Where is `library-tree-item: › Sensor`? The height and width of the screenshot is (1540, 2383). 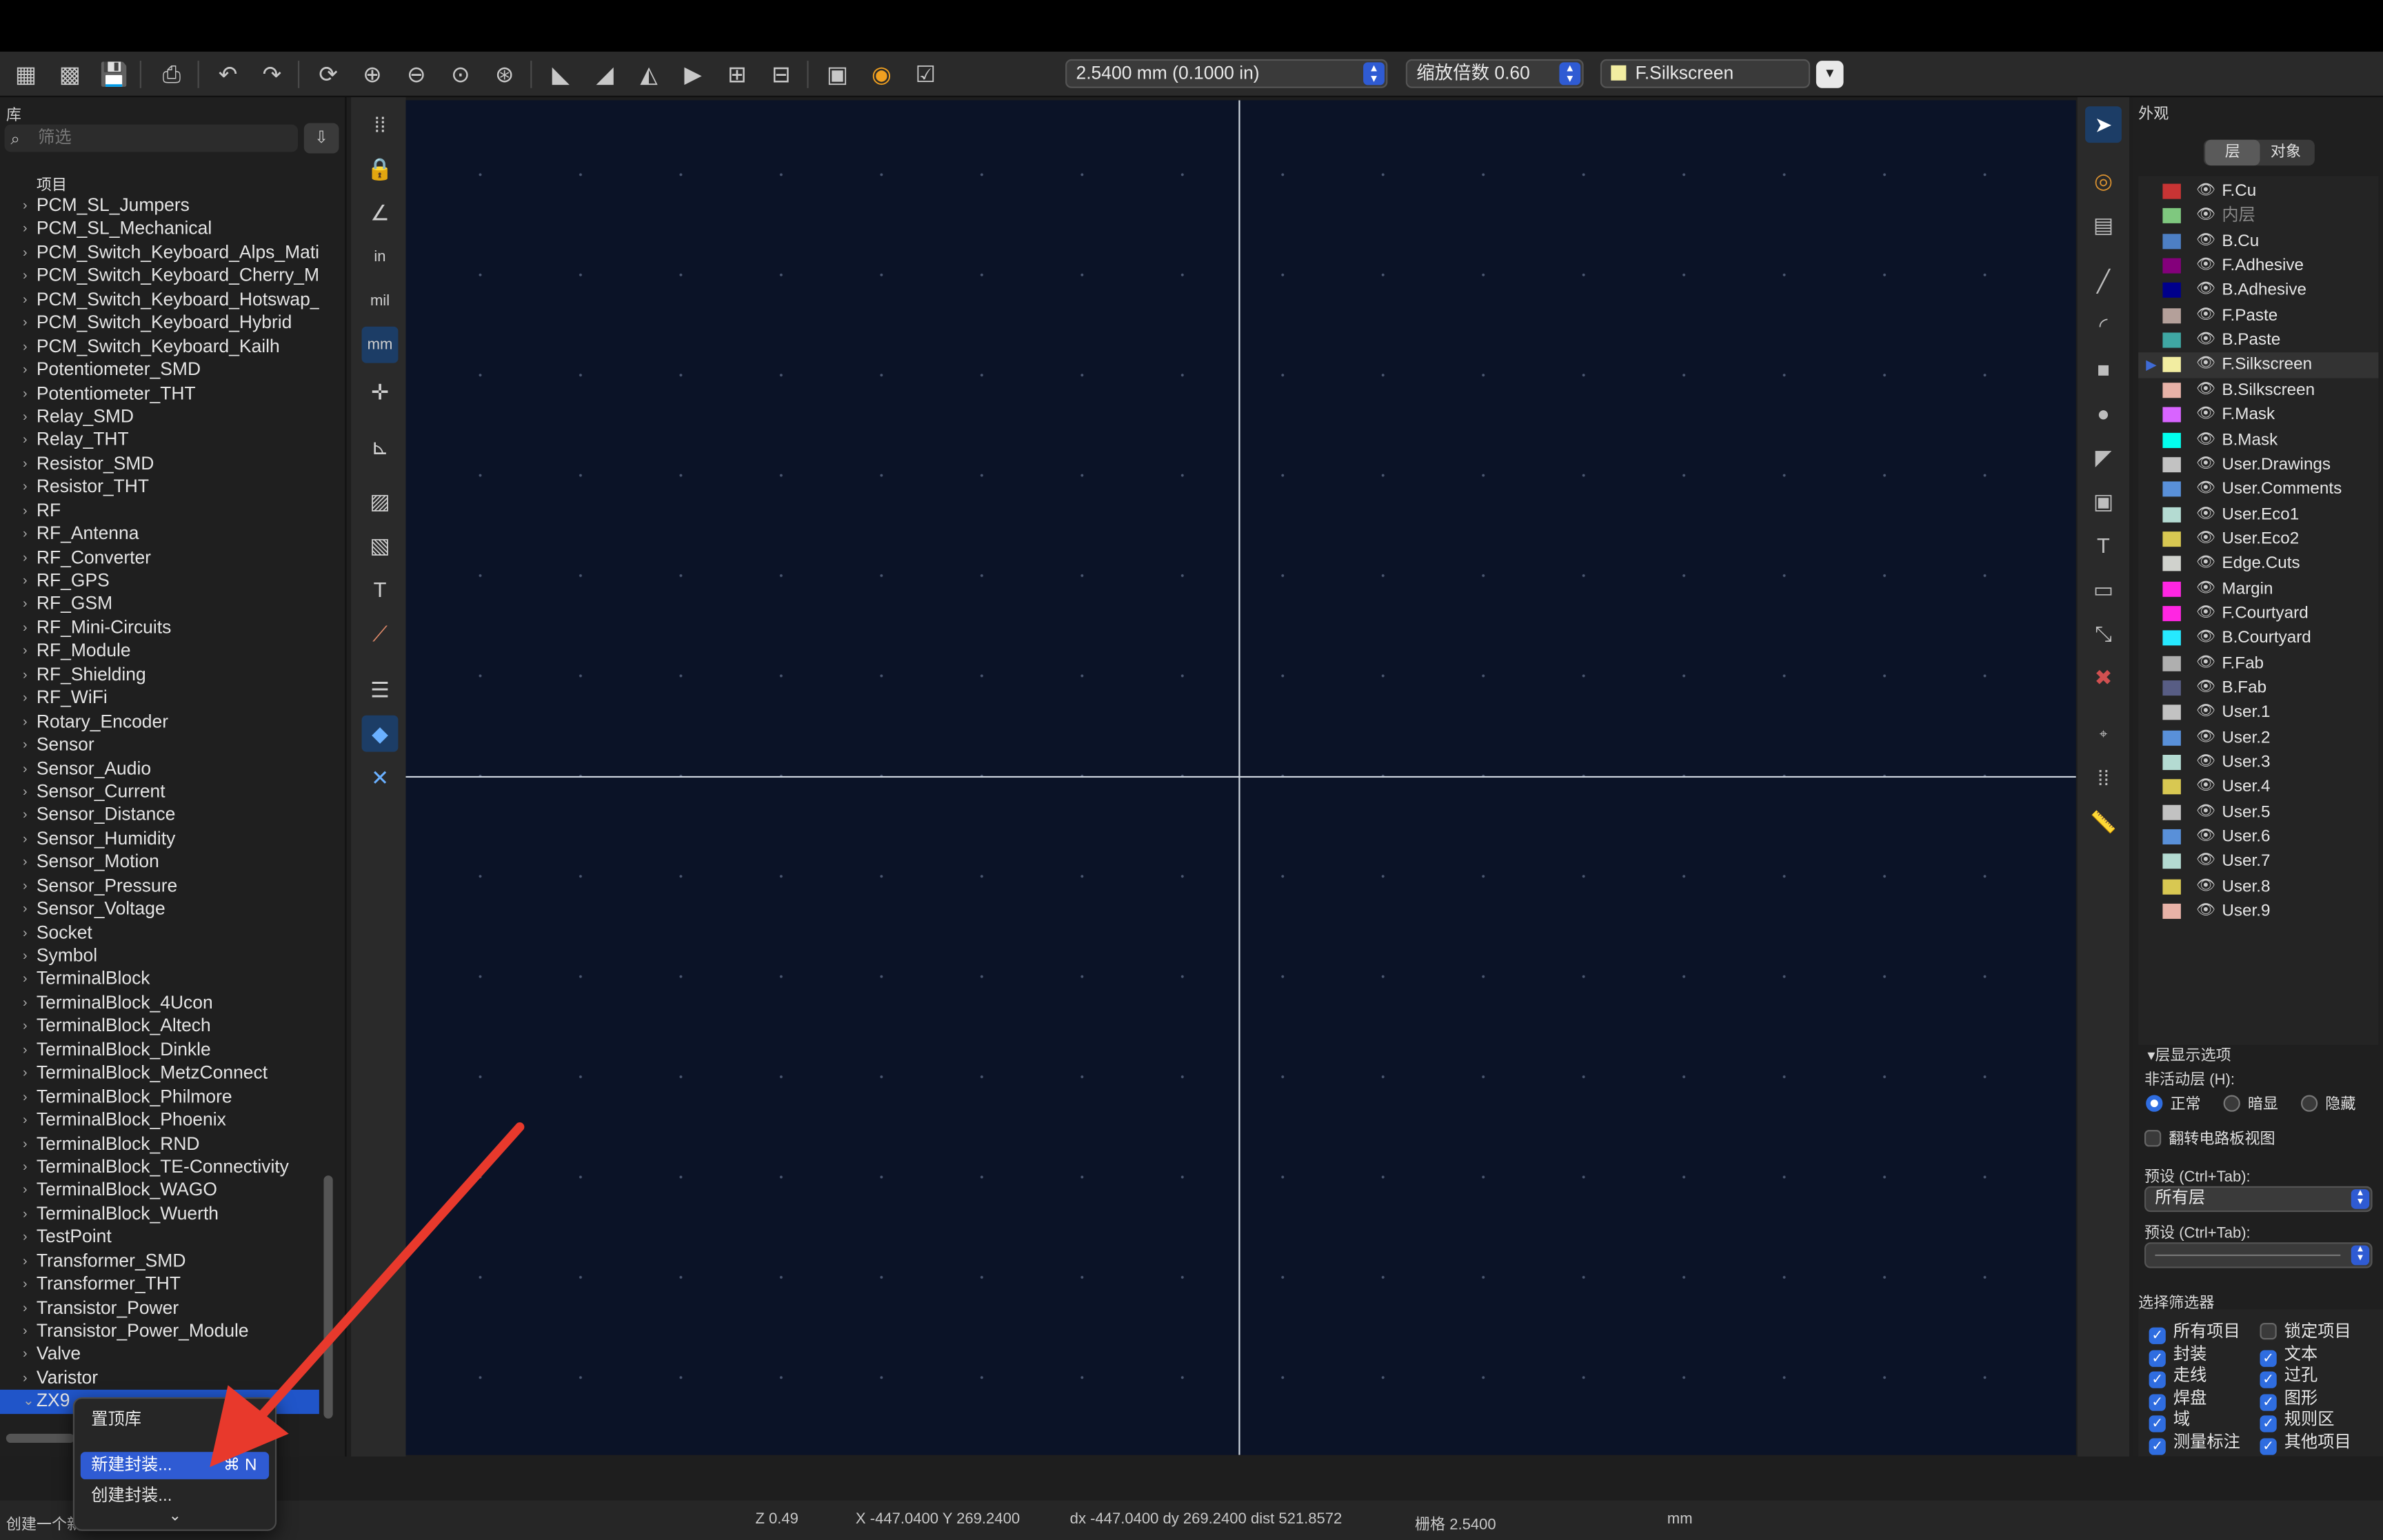 library-tree-item: › Sensor is located at coordinates (159, 745).